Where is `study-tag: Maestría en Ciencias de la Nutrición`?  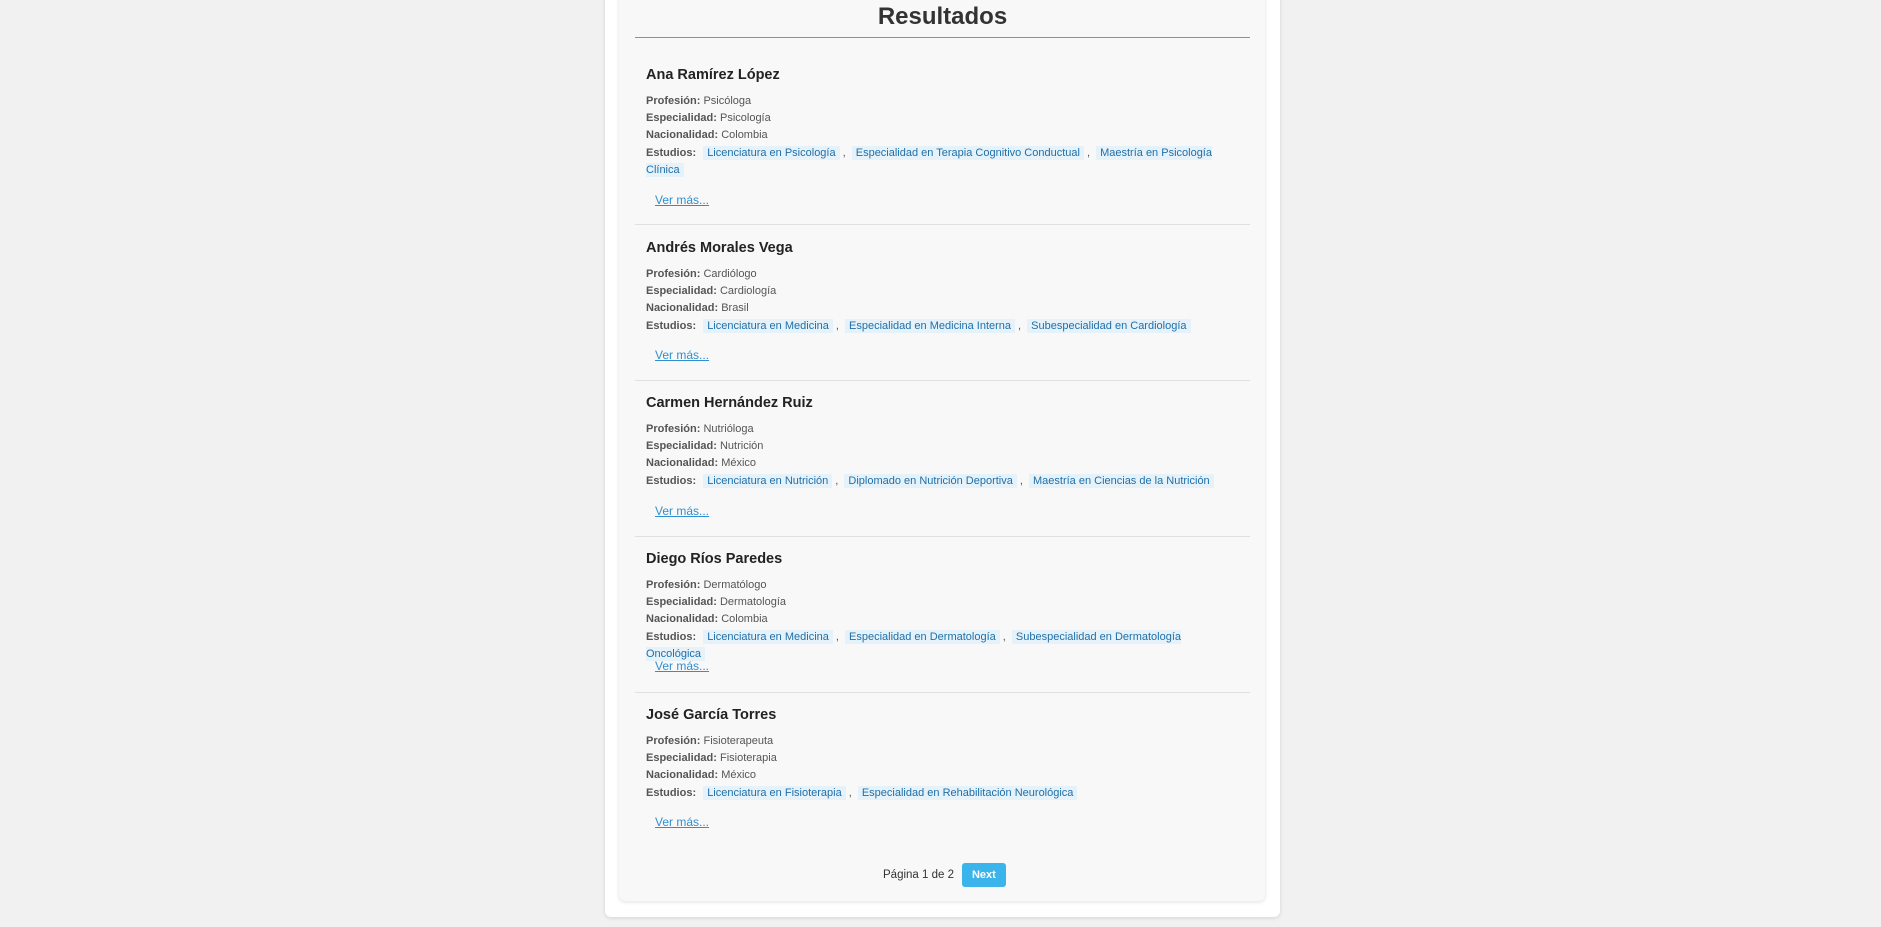
study-tag: Maestría en Ciencias de la Nutrición is located at coordinates (1121, 481).